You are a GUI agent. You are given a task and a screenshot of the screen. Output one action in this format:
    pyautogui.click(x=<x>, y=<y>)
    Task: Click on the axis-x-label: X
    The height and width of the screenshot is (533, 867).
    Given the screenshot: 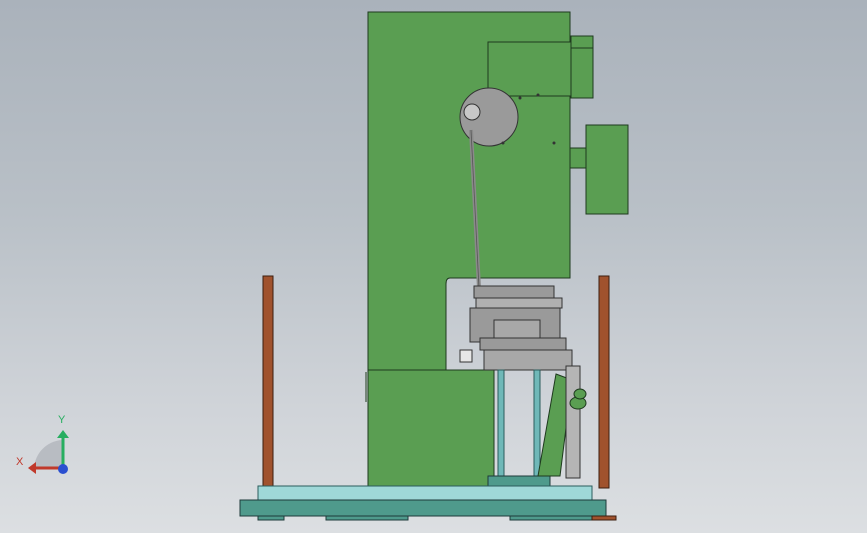 What is the action you would take?
    pyautogui.click(x=20, y=462)
    